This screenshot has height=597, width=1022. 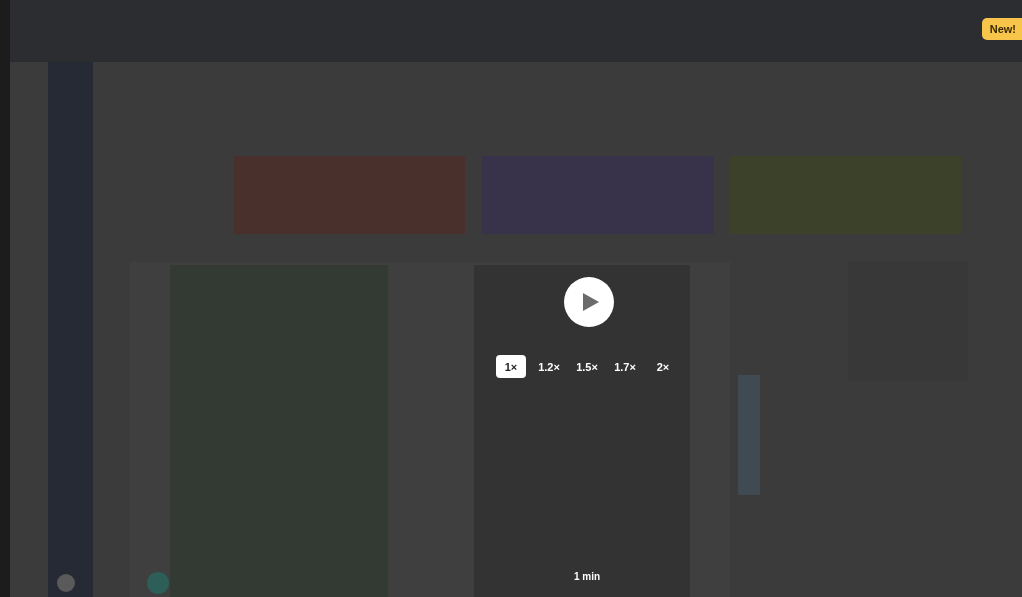 What do you see at coordinates (587, 576) in the screenshot?
I see `duration-label: 1 min` at bounding box center [587, 576].